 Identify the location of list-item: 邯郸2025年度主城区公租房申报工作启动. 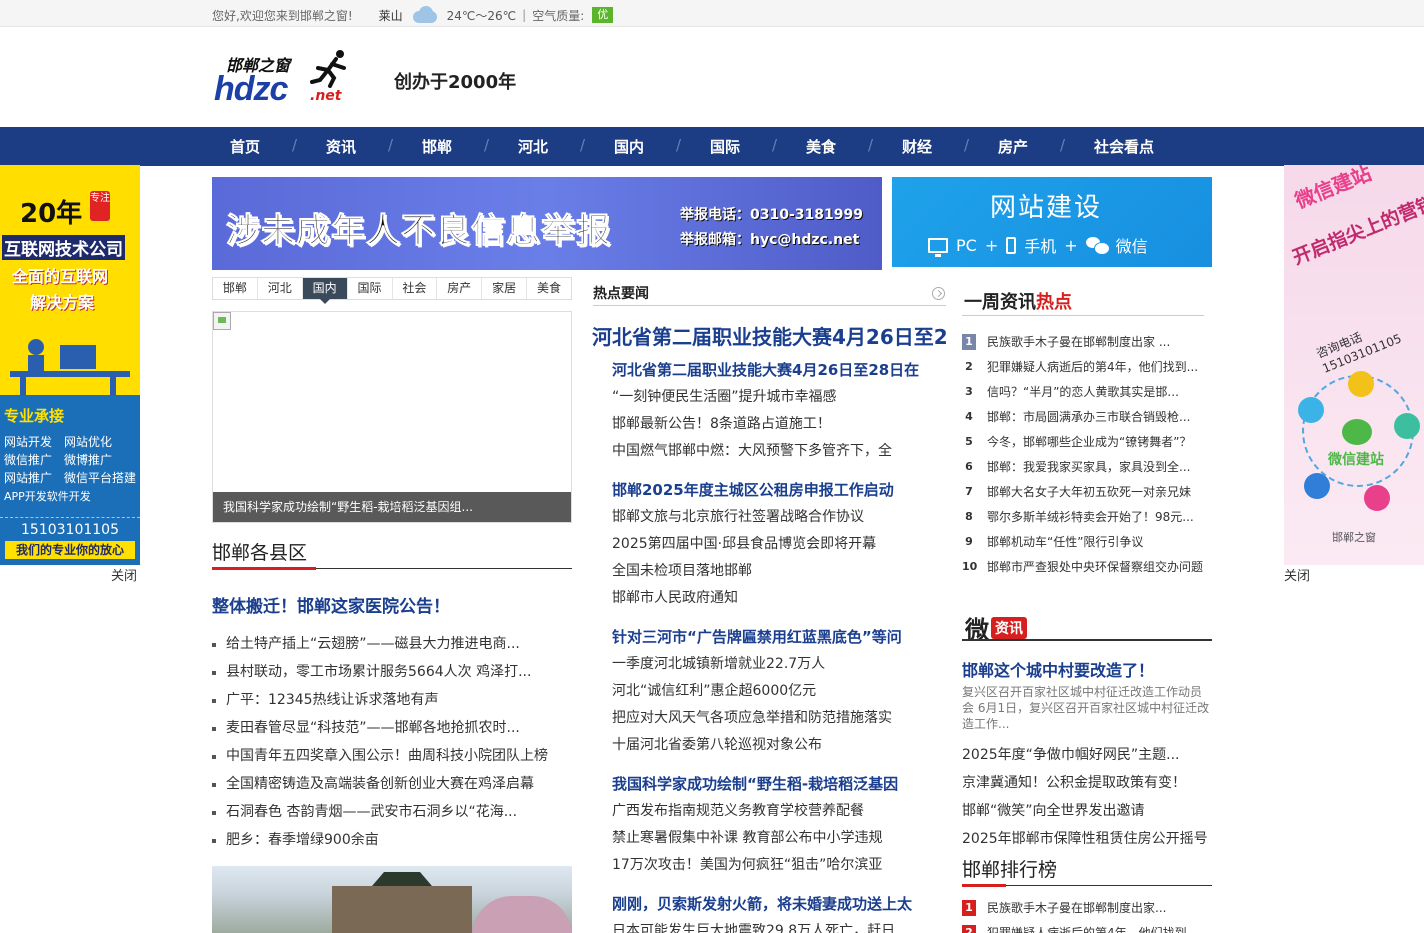
(779, 490).